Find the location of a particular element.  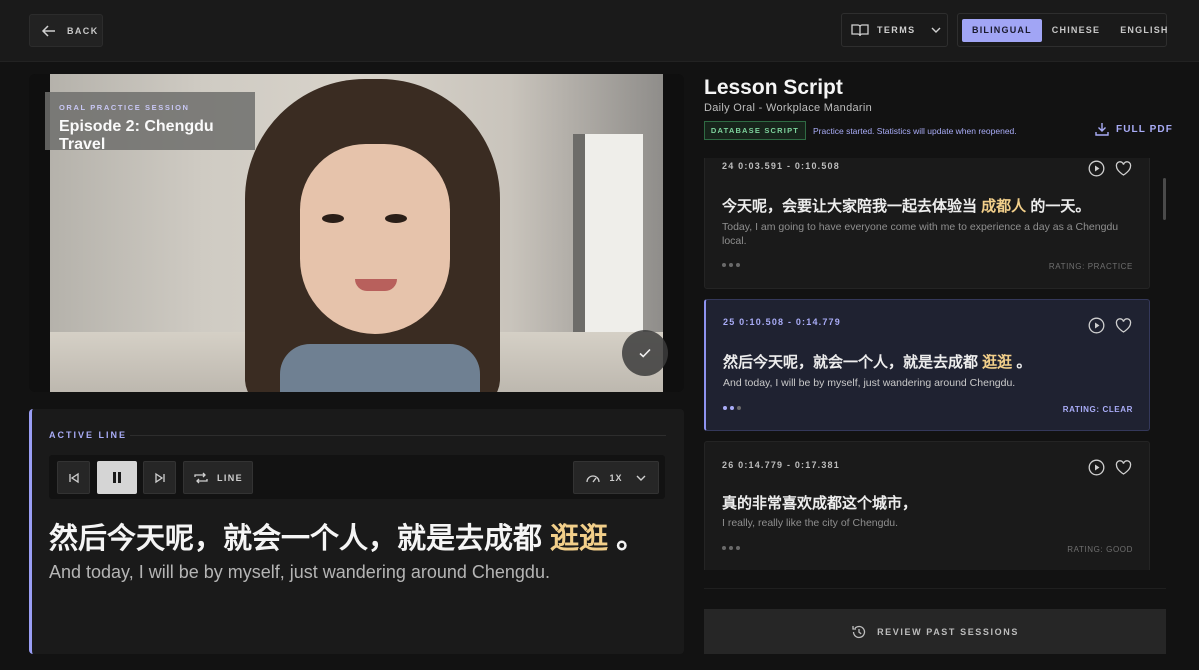

script-line-highlight-term: 成都人 is located at coordinates (1003, 206).